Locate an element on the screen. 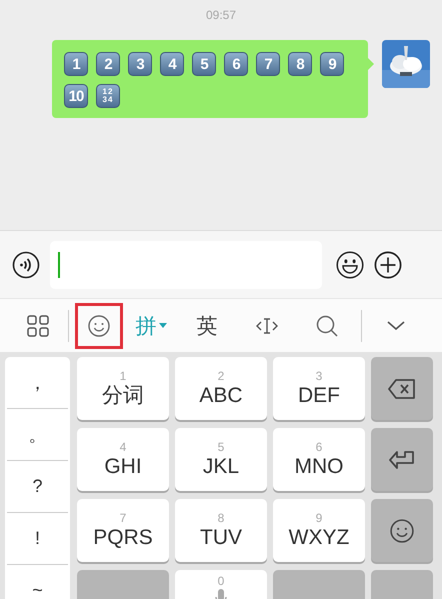 This screenshot has width=442, height=599. keycap-emoji: 9 is located at coordinates (332, 64).